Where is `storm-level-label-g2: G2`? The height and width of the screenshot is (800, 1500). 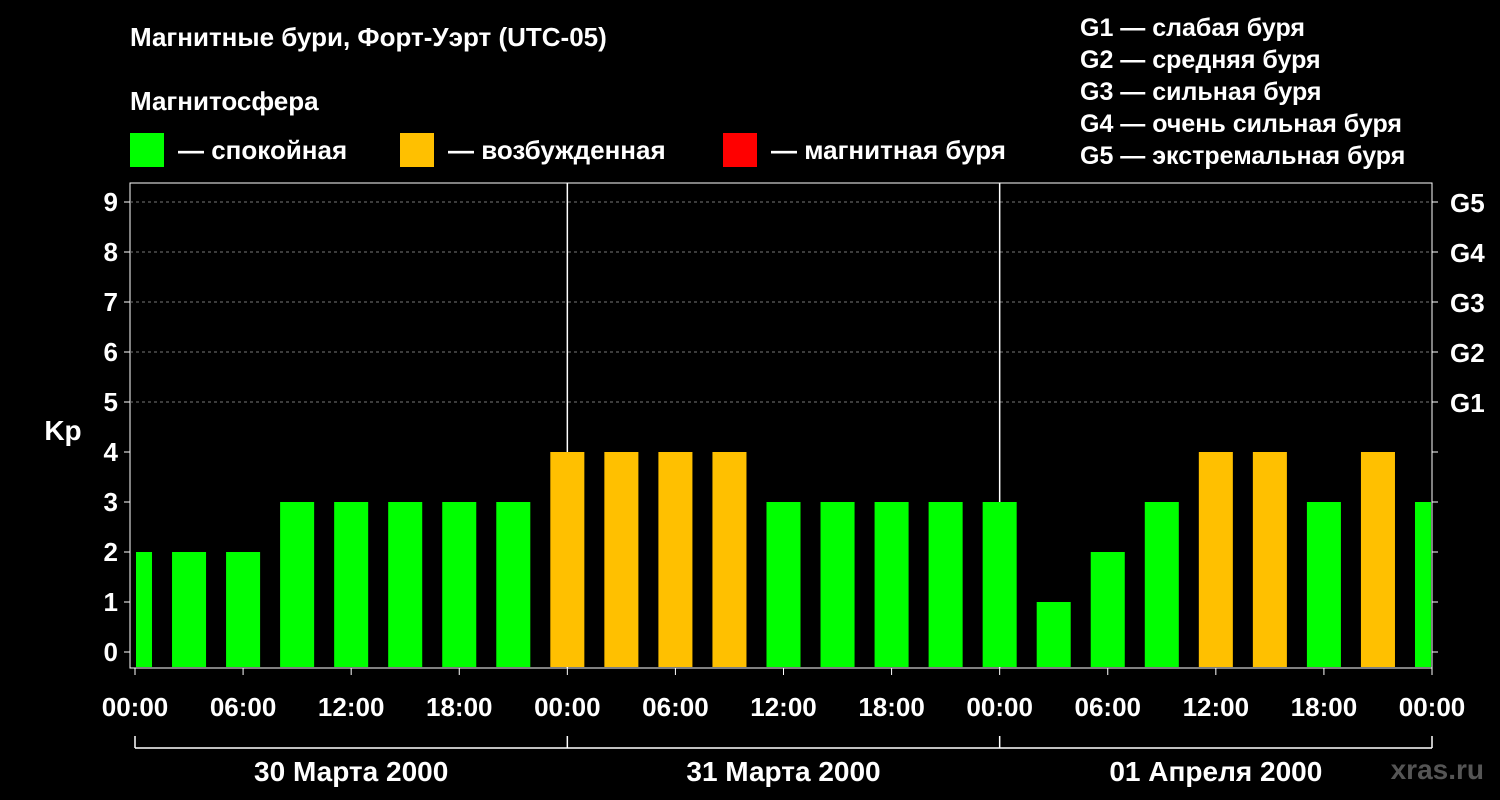
storm-level-label-g2: G2 is located at coordinates (1467, 353).